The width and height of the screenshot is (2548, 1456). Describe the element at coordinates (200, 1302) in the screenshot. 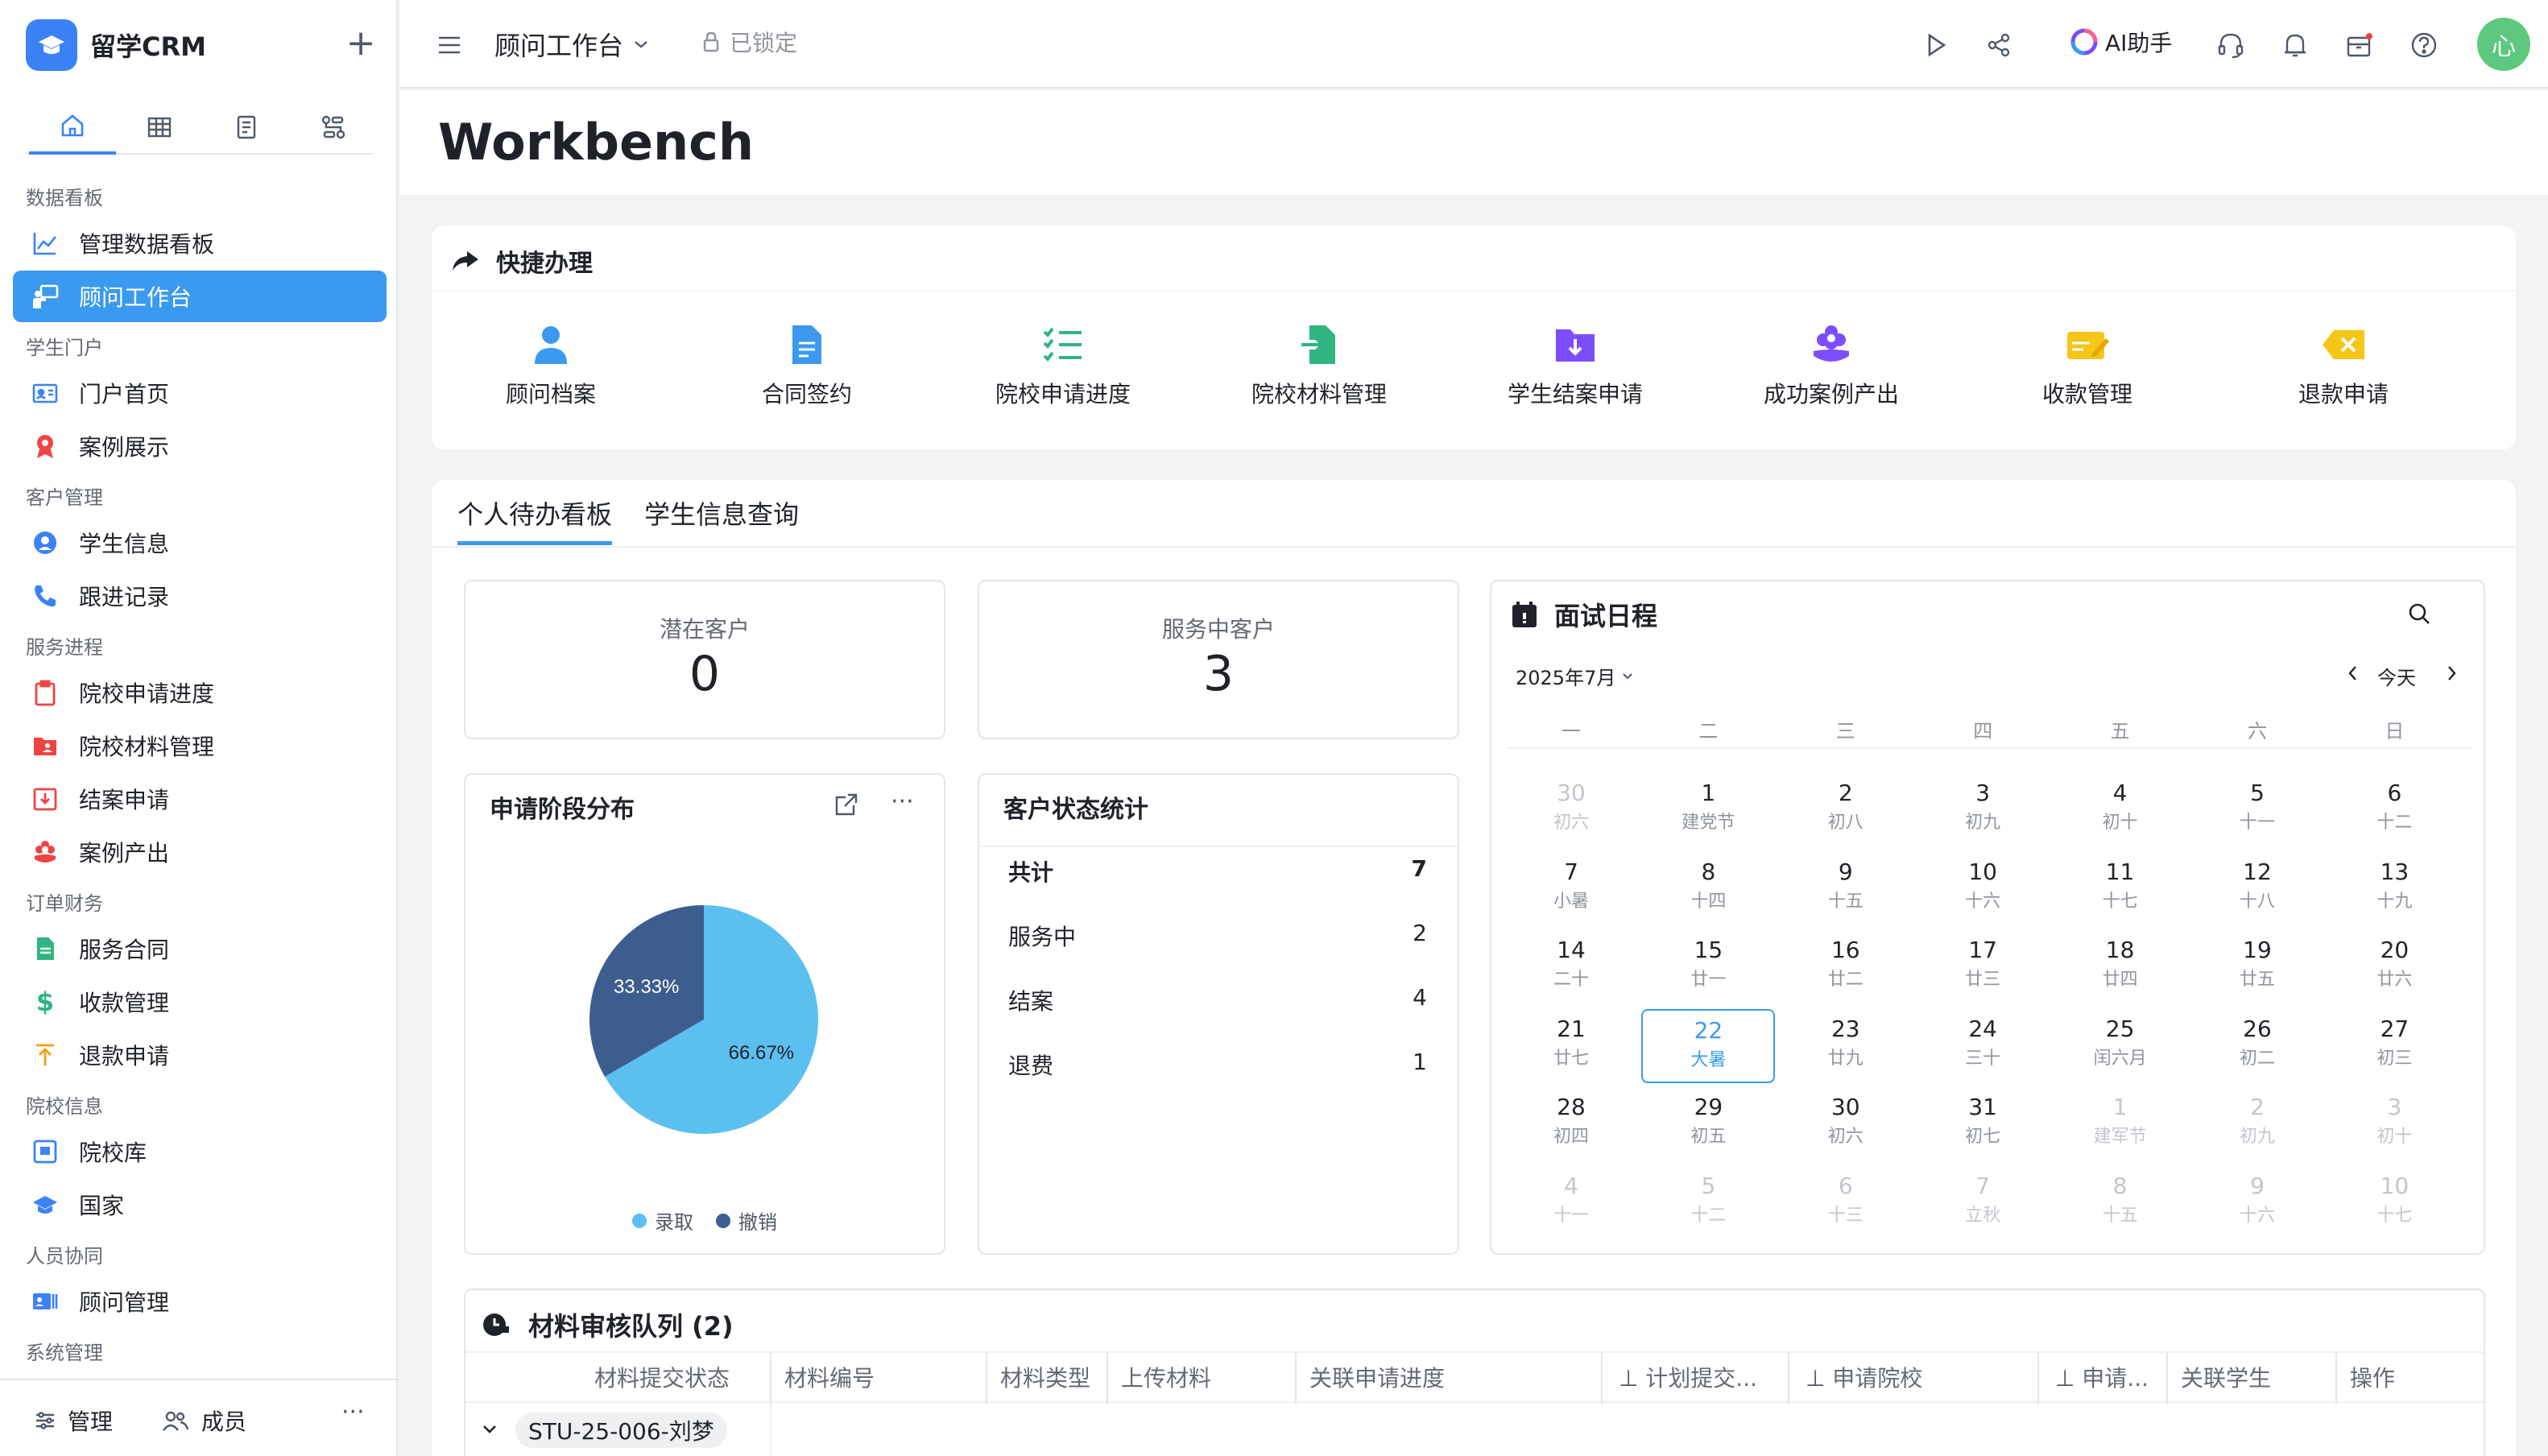

I see `nav-item-advisor-management: 顾问管理` at that location.